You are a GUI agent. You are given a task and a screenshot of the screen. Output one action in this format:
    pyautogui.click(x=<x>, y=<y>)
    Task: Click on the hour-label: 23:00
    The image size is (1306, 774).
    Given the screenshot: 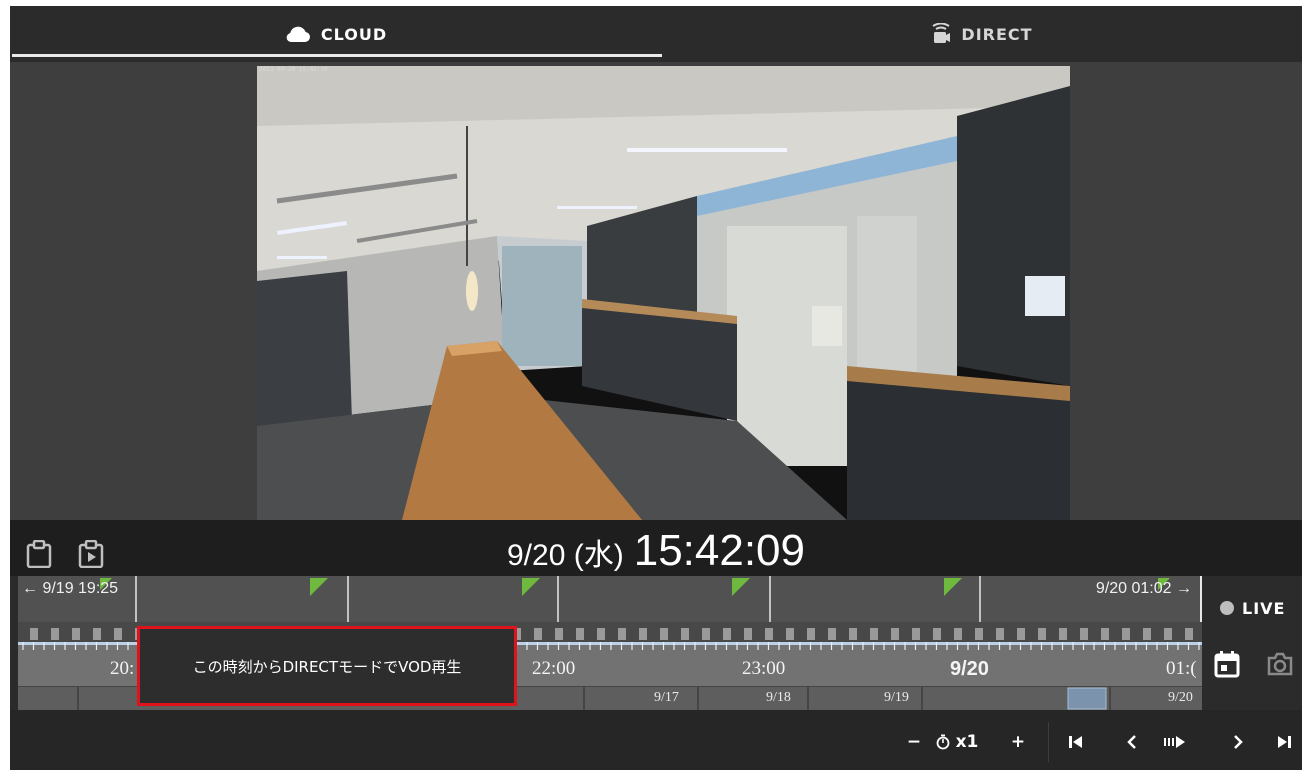 What is the action you would take?
    pyautogui.click(x=764, y=668)
    